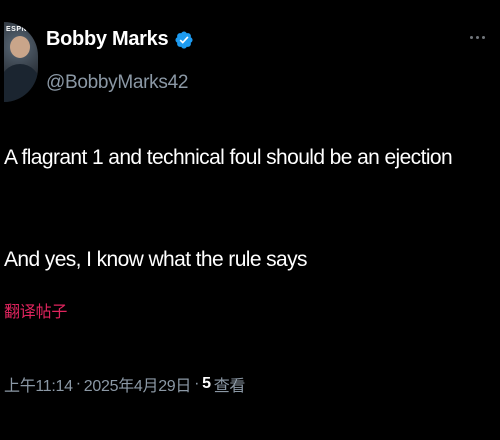  I want to click on avatar-shirt, so click(21, 83).